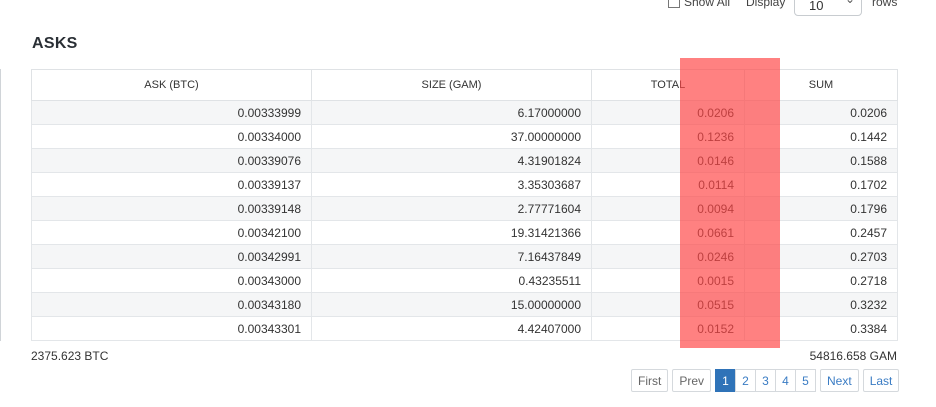 Image resolution: width=936 pixels, height=407 pixels. Describe the element at coordinates (707, 4) in the screenshot. I see `show-all-label: Show All` at that location.